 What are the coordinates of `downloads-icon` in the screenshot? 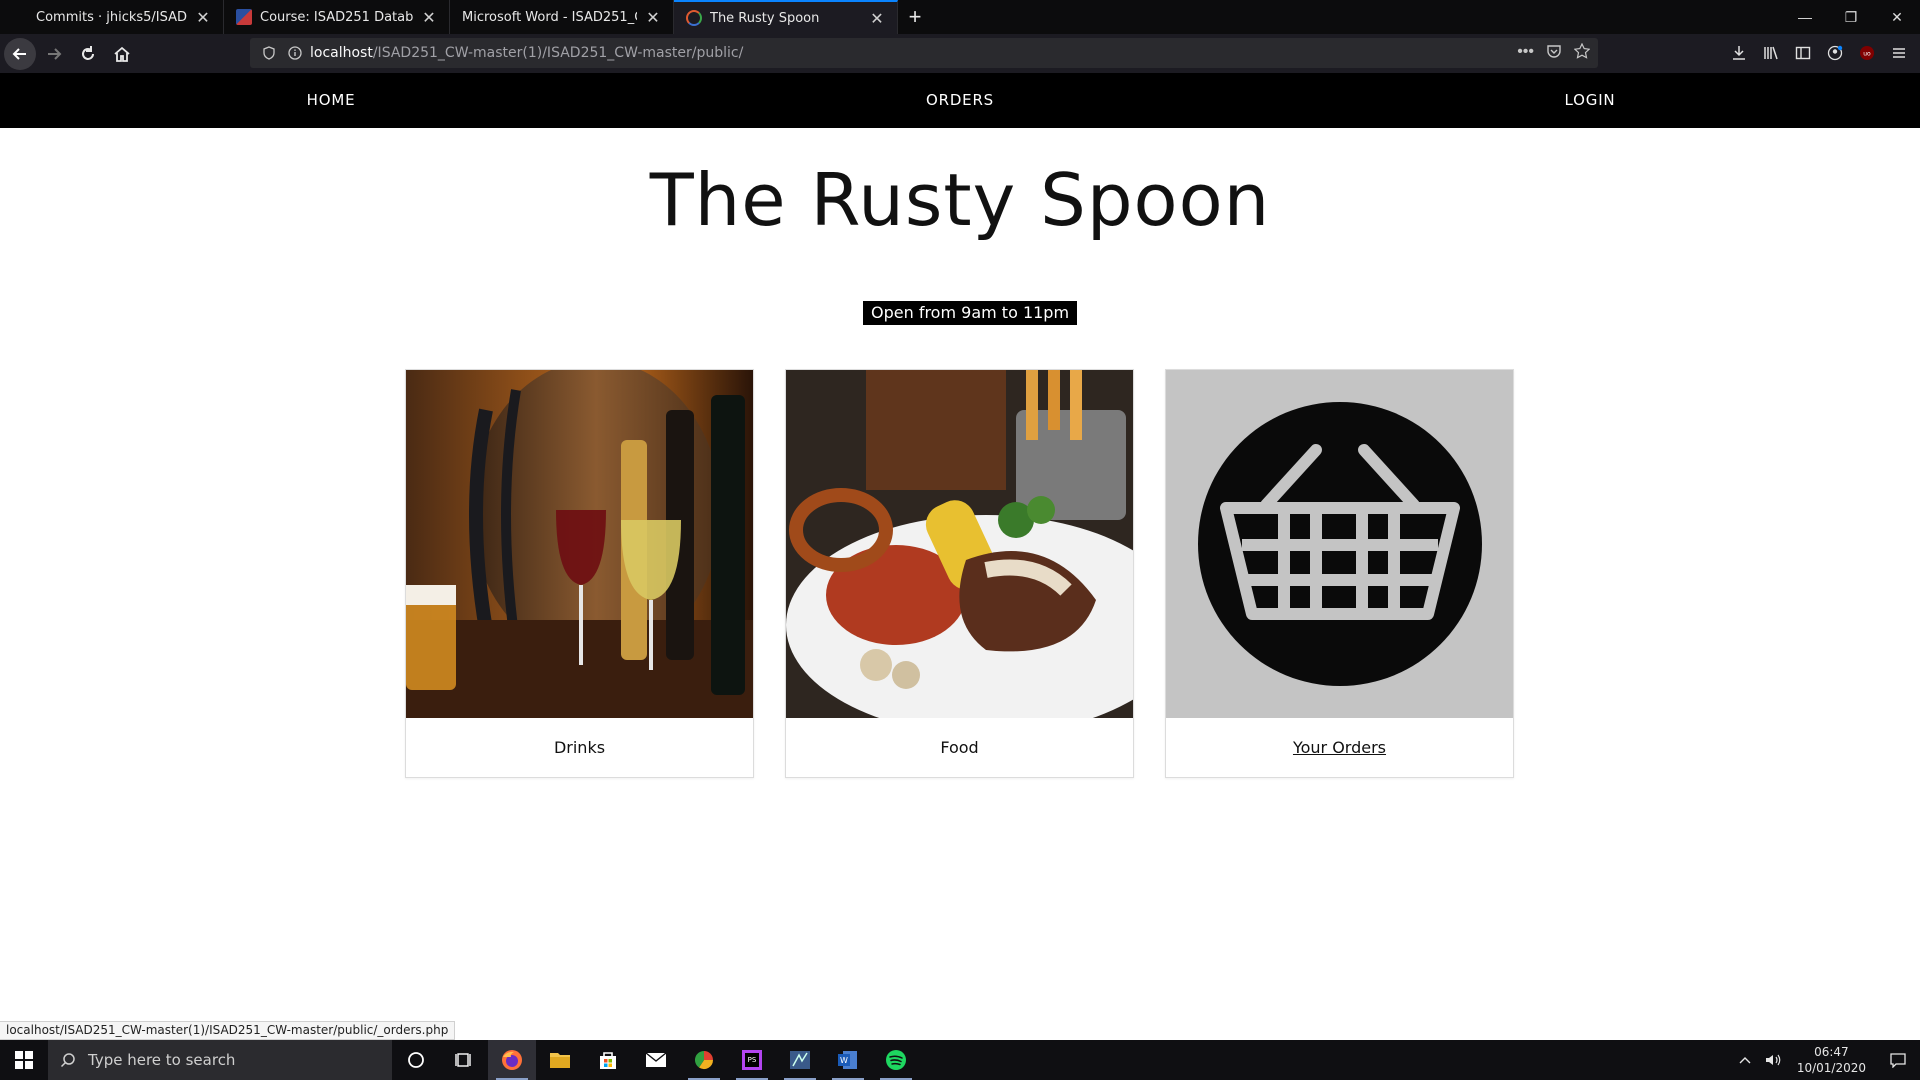 It's located at (1739, 53).